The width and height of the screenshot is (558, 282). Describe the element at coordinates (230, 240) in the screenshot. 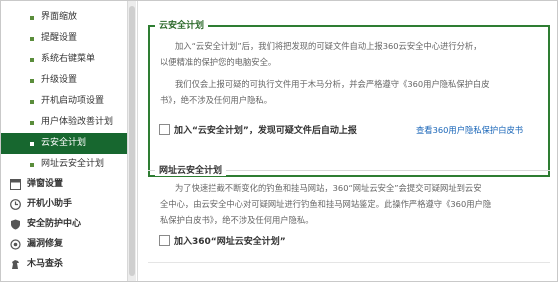

I see `url-security-checkbox-label: 加入360“网址云安全计划”` at that location.